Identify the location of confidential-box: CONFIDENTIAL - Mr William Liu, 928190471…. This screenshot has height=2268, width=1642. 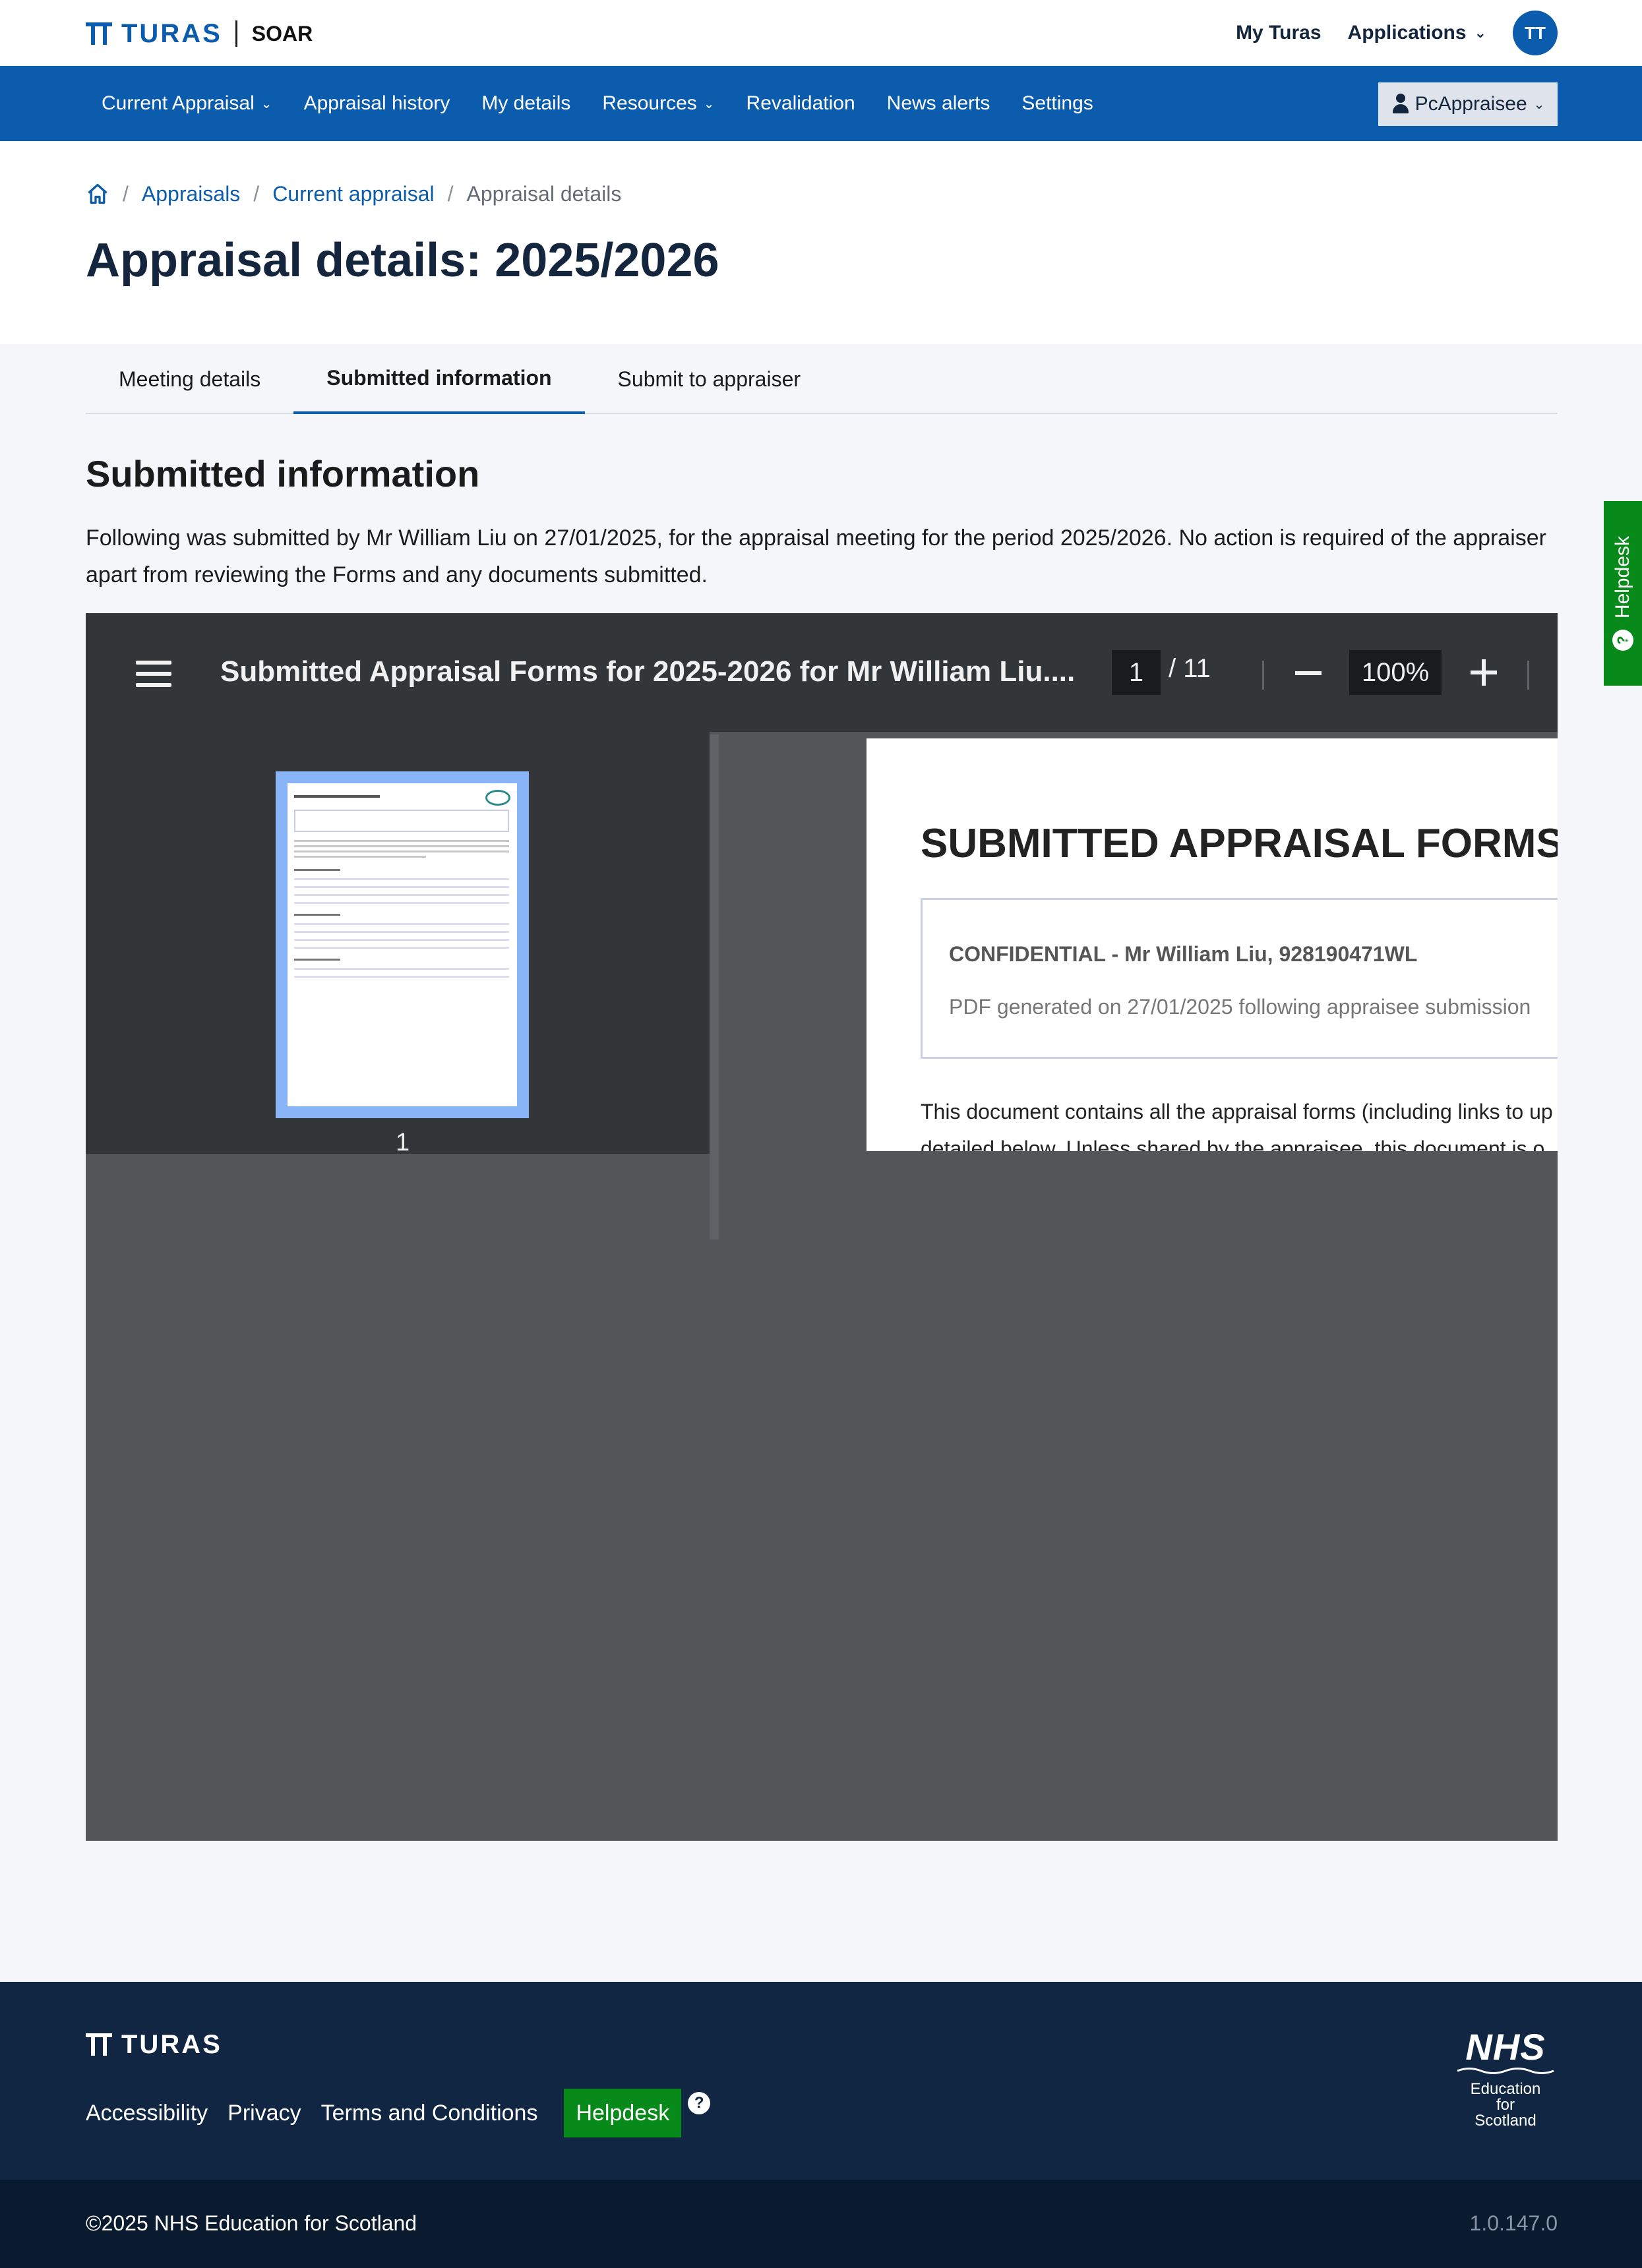
(1239, 978).